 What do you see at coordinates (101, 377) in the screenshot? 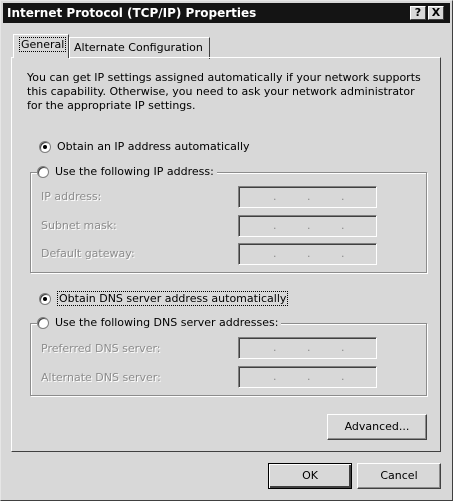
I see `alternate-dns-label: Alternate DNS server:` at bounding box center [101, 377].